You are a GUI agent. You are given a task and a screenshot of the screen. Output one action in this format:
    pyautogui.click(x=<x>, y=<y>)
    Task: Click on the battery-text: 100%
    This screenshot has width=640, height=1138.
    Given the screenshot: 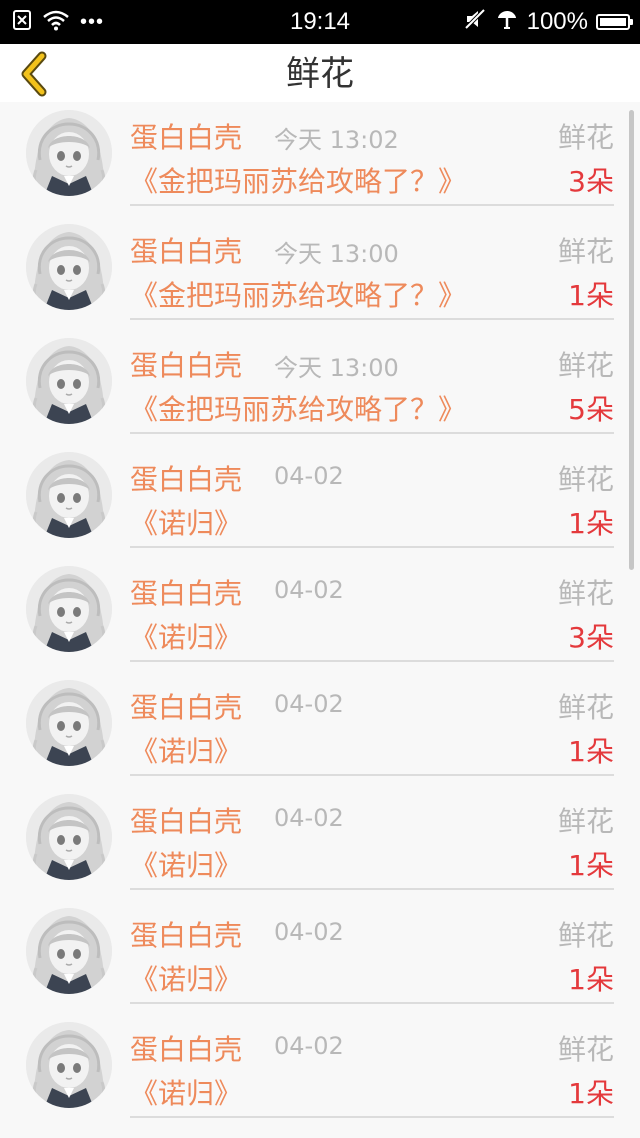 What is the action you would take?
    pyautogui.click(x=557, y=21)
    